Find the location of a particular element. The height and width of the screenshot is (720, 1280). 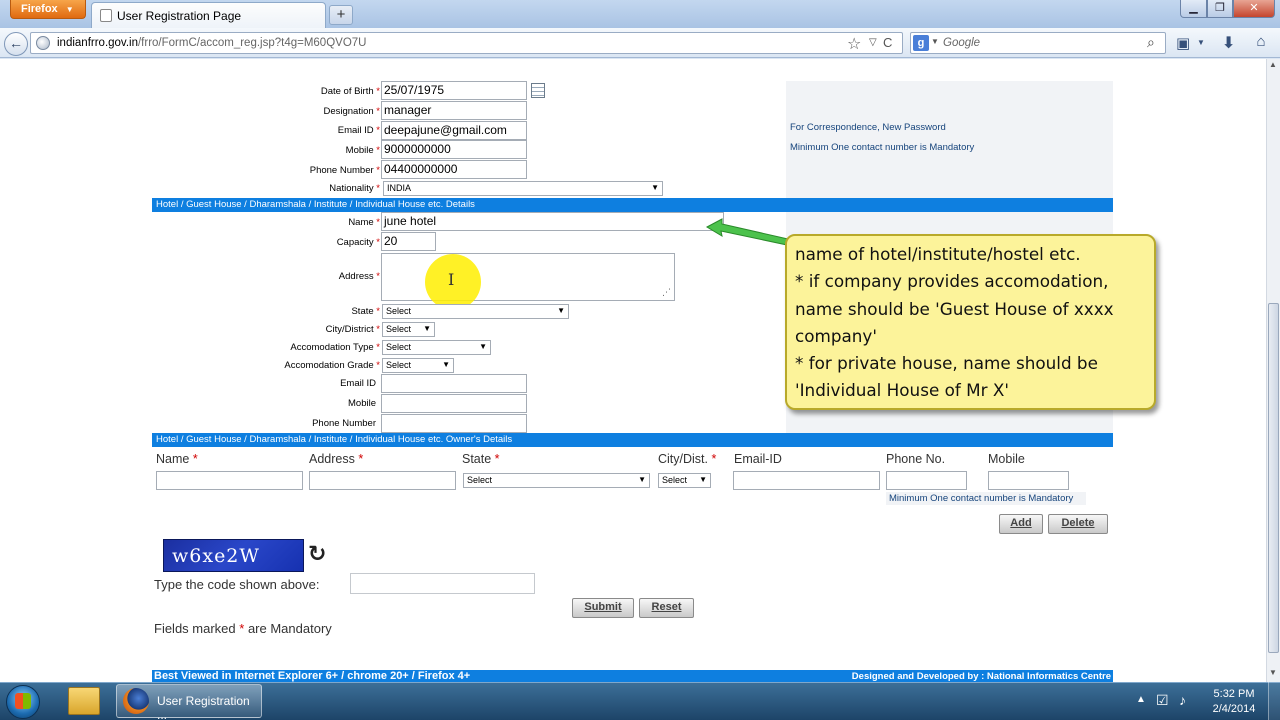

acc-type-select: Select ▼ is located at coordinates (436, 347).